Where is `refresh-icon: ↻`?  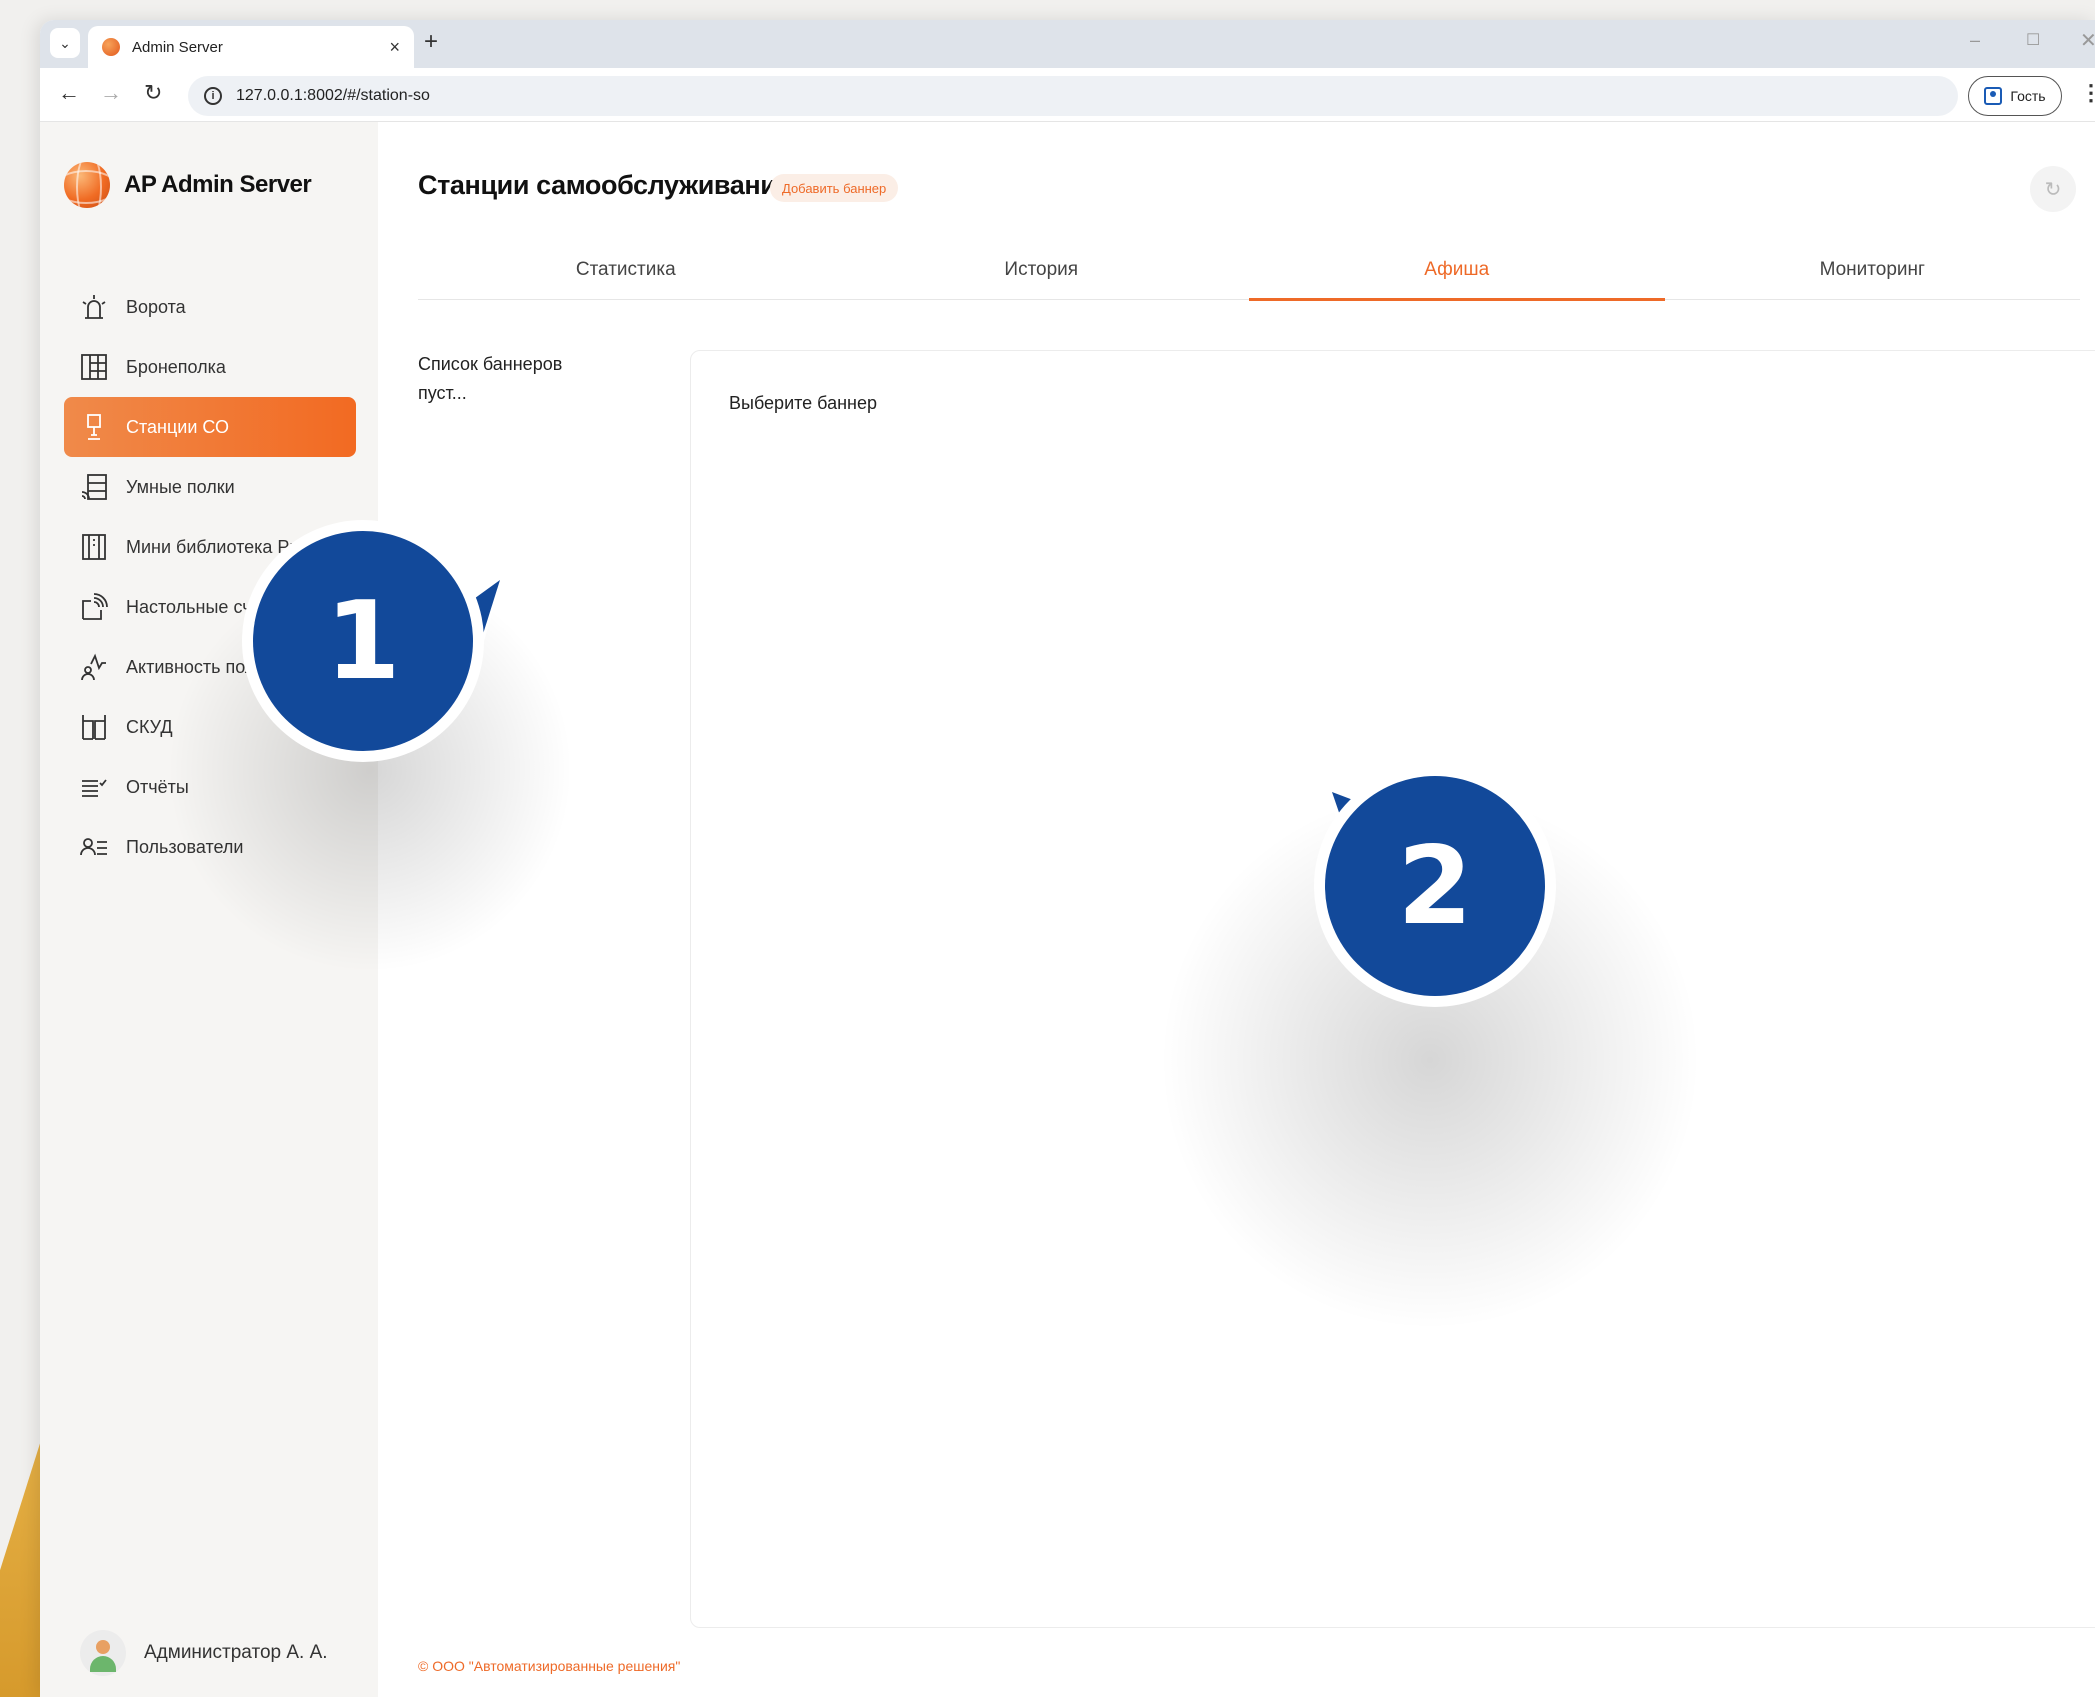 refresh-icon: ↻ is located at coordinates (2053, 189).